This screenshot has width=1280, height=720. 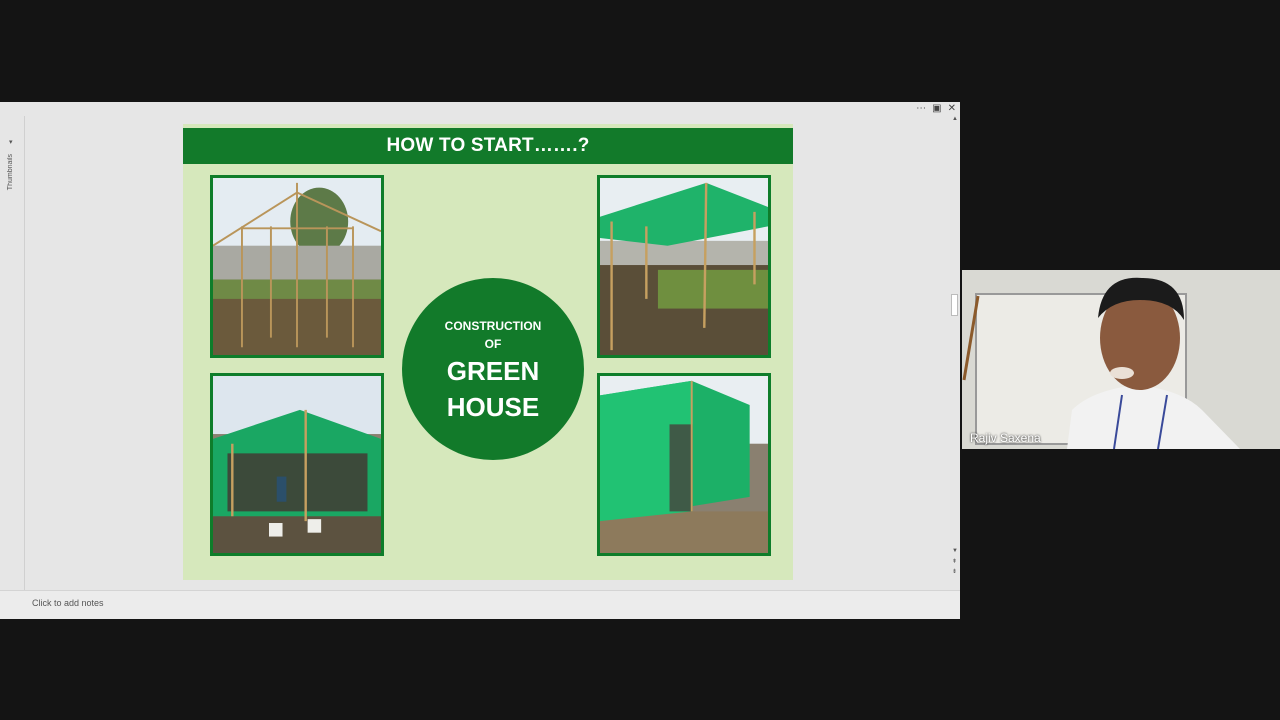 I want to click on slide-title: HOW TO START…….?, so click(x=488, y=146).